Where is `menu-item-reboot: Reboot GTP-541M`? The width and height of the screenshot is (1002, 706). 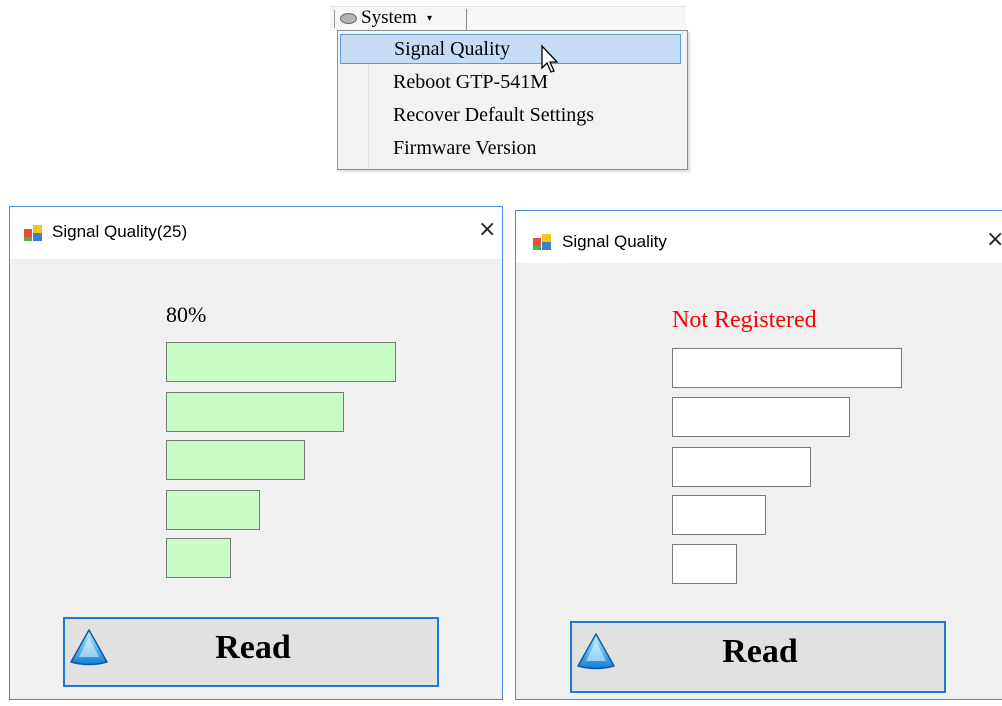 menu-item-reboot: Reboot GTP-541M is located at coordinates (510, 82).